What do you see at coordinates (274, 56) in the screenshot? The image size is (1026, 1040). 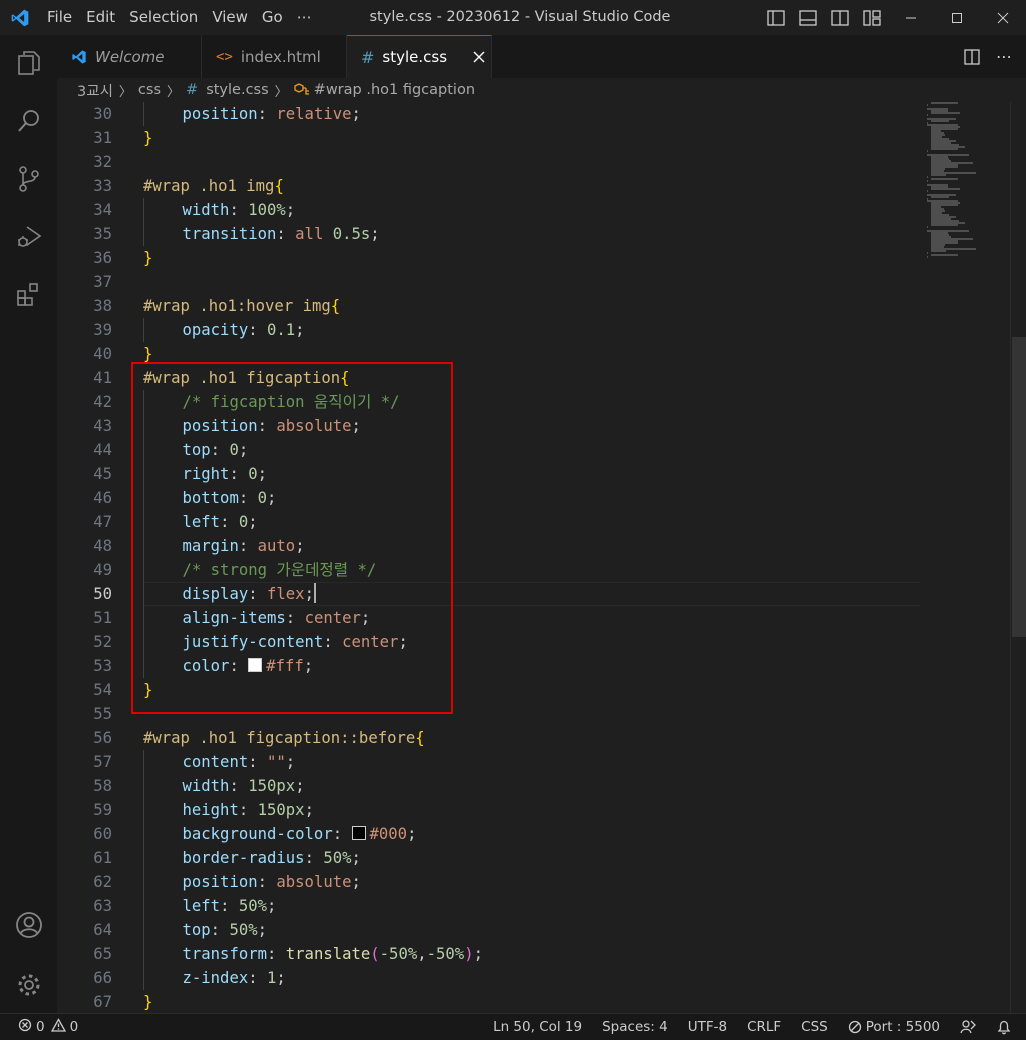 I see `tab-index-html: <> index.html` at bounding box center [274, 56].